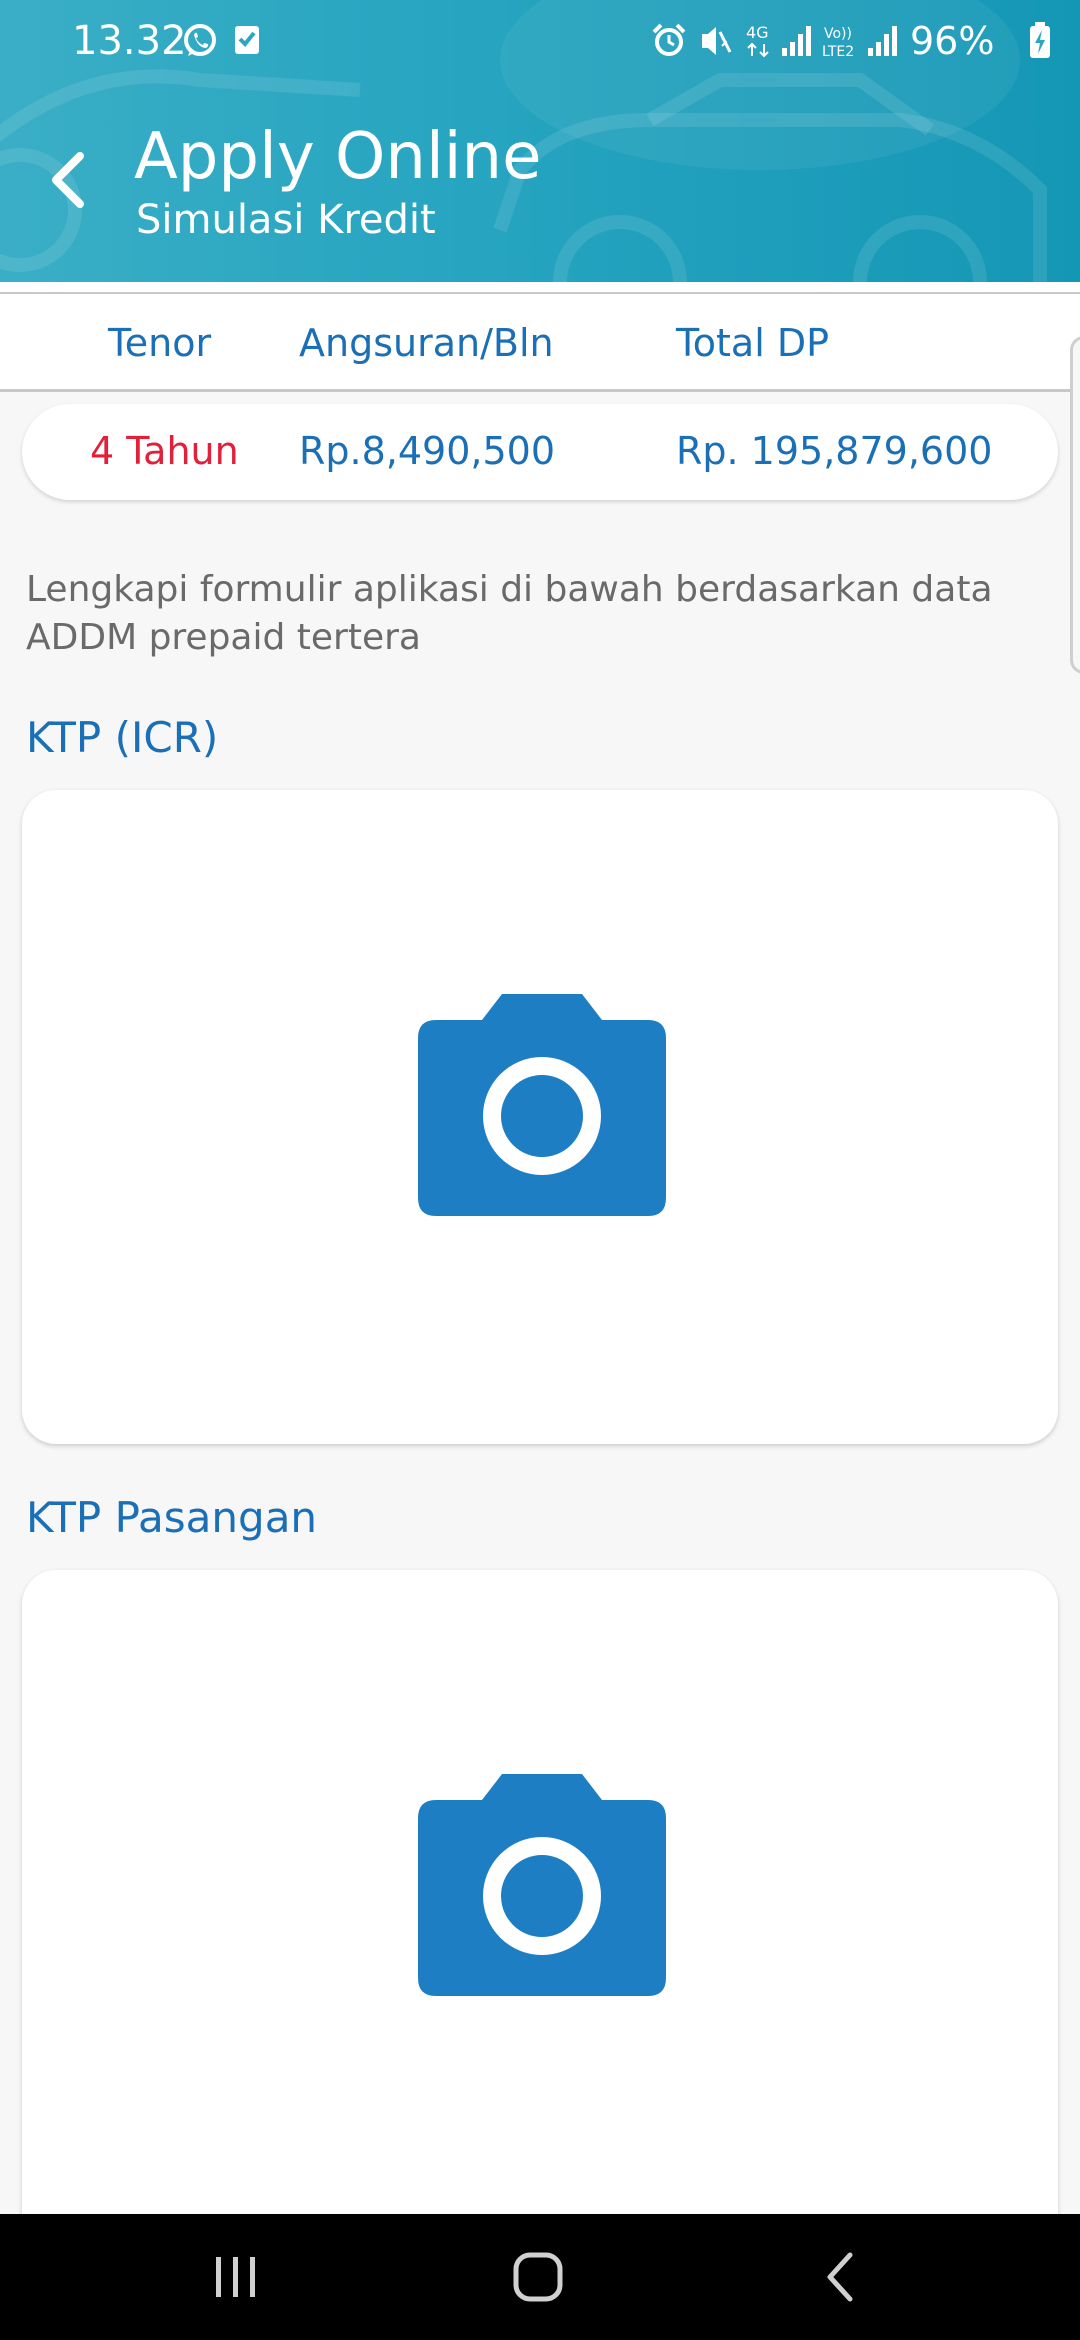 This screenshot has width=1080, height=2340. I want to click on svg-text: LTE2, so click(838, 52).